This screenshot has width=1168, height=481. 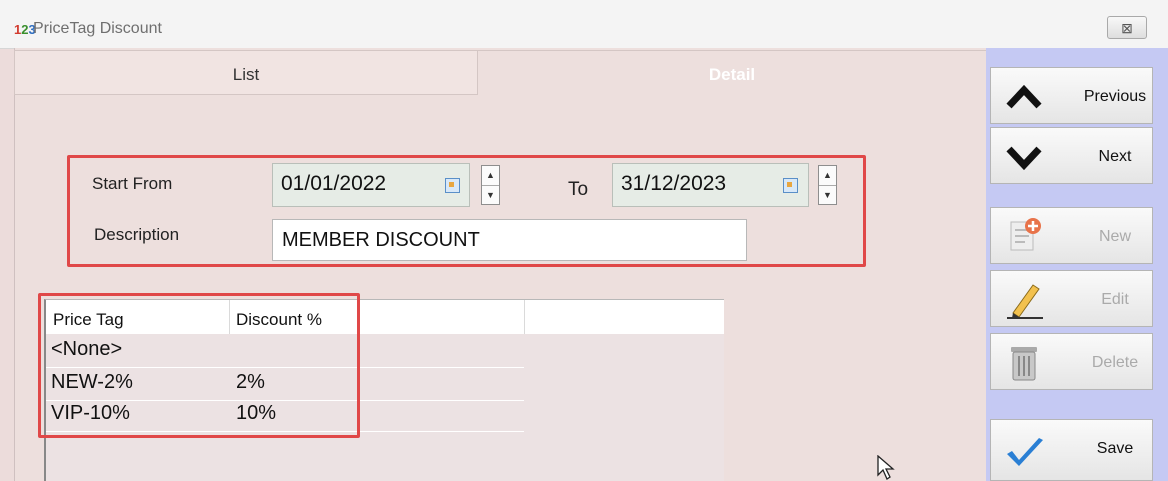 I want to click on mouse-cursor-icon, so click(x=886, y=467).